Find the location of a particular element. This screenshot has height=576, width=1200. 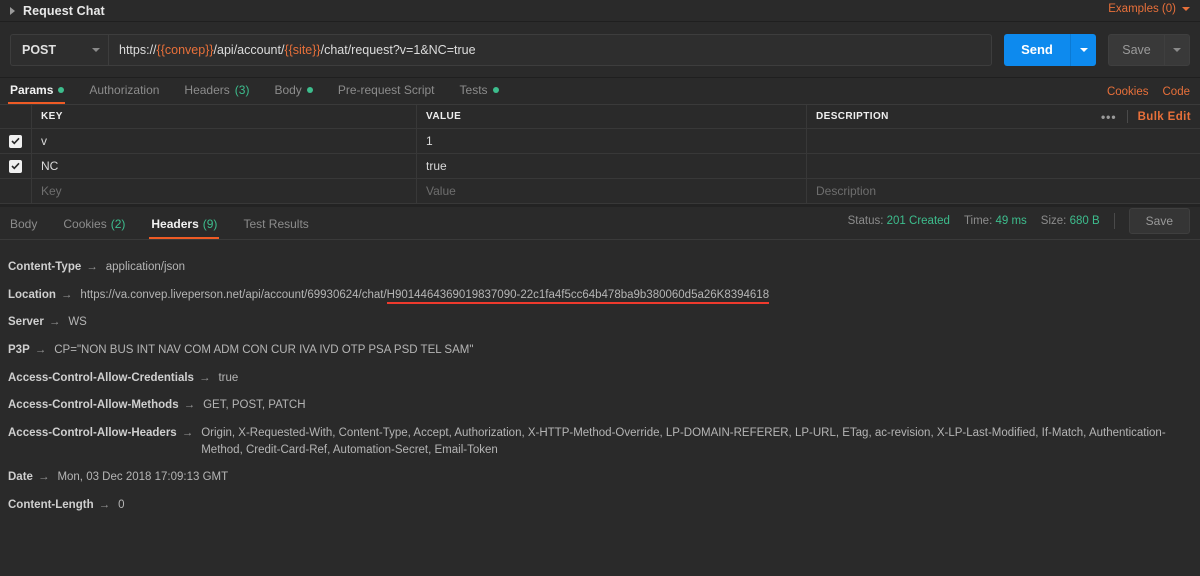

bulk-edit-link: Bulk Edit is located at coordinates (1164, 117).